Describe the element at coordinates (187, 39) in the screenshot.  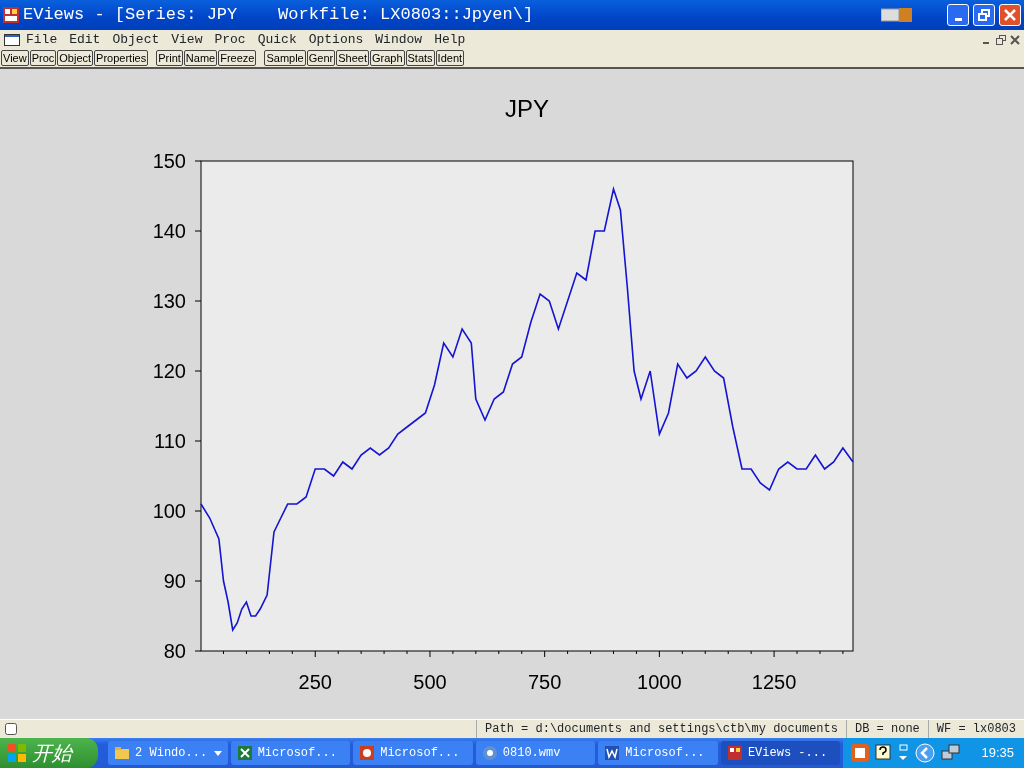
I see `menu-item: View` at that location.